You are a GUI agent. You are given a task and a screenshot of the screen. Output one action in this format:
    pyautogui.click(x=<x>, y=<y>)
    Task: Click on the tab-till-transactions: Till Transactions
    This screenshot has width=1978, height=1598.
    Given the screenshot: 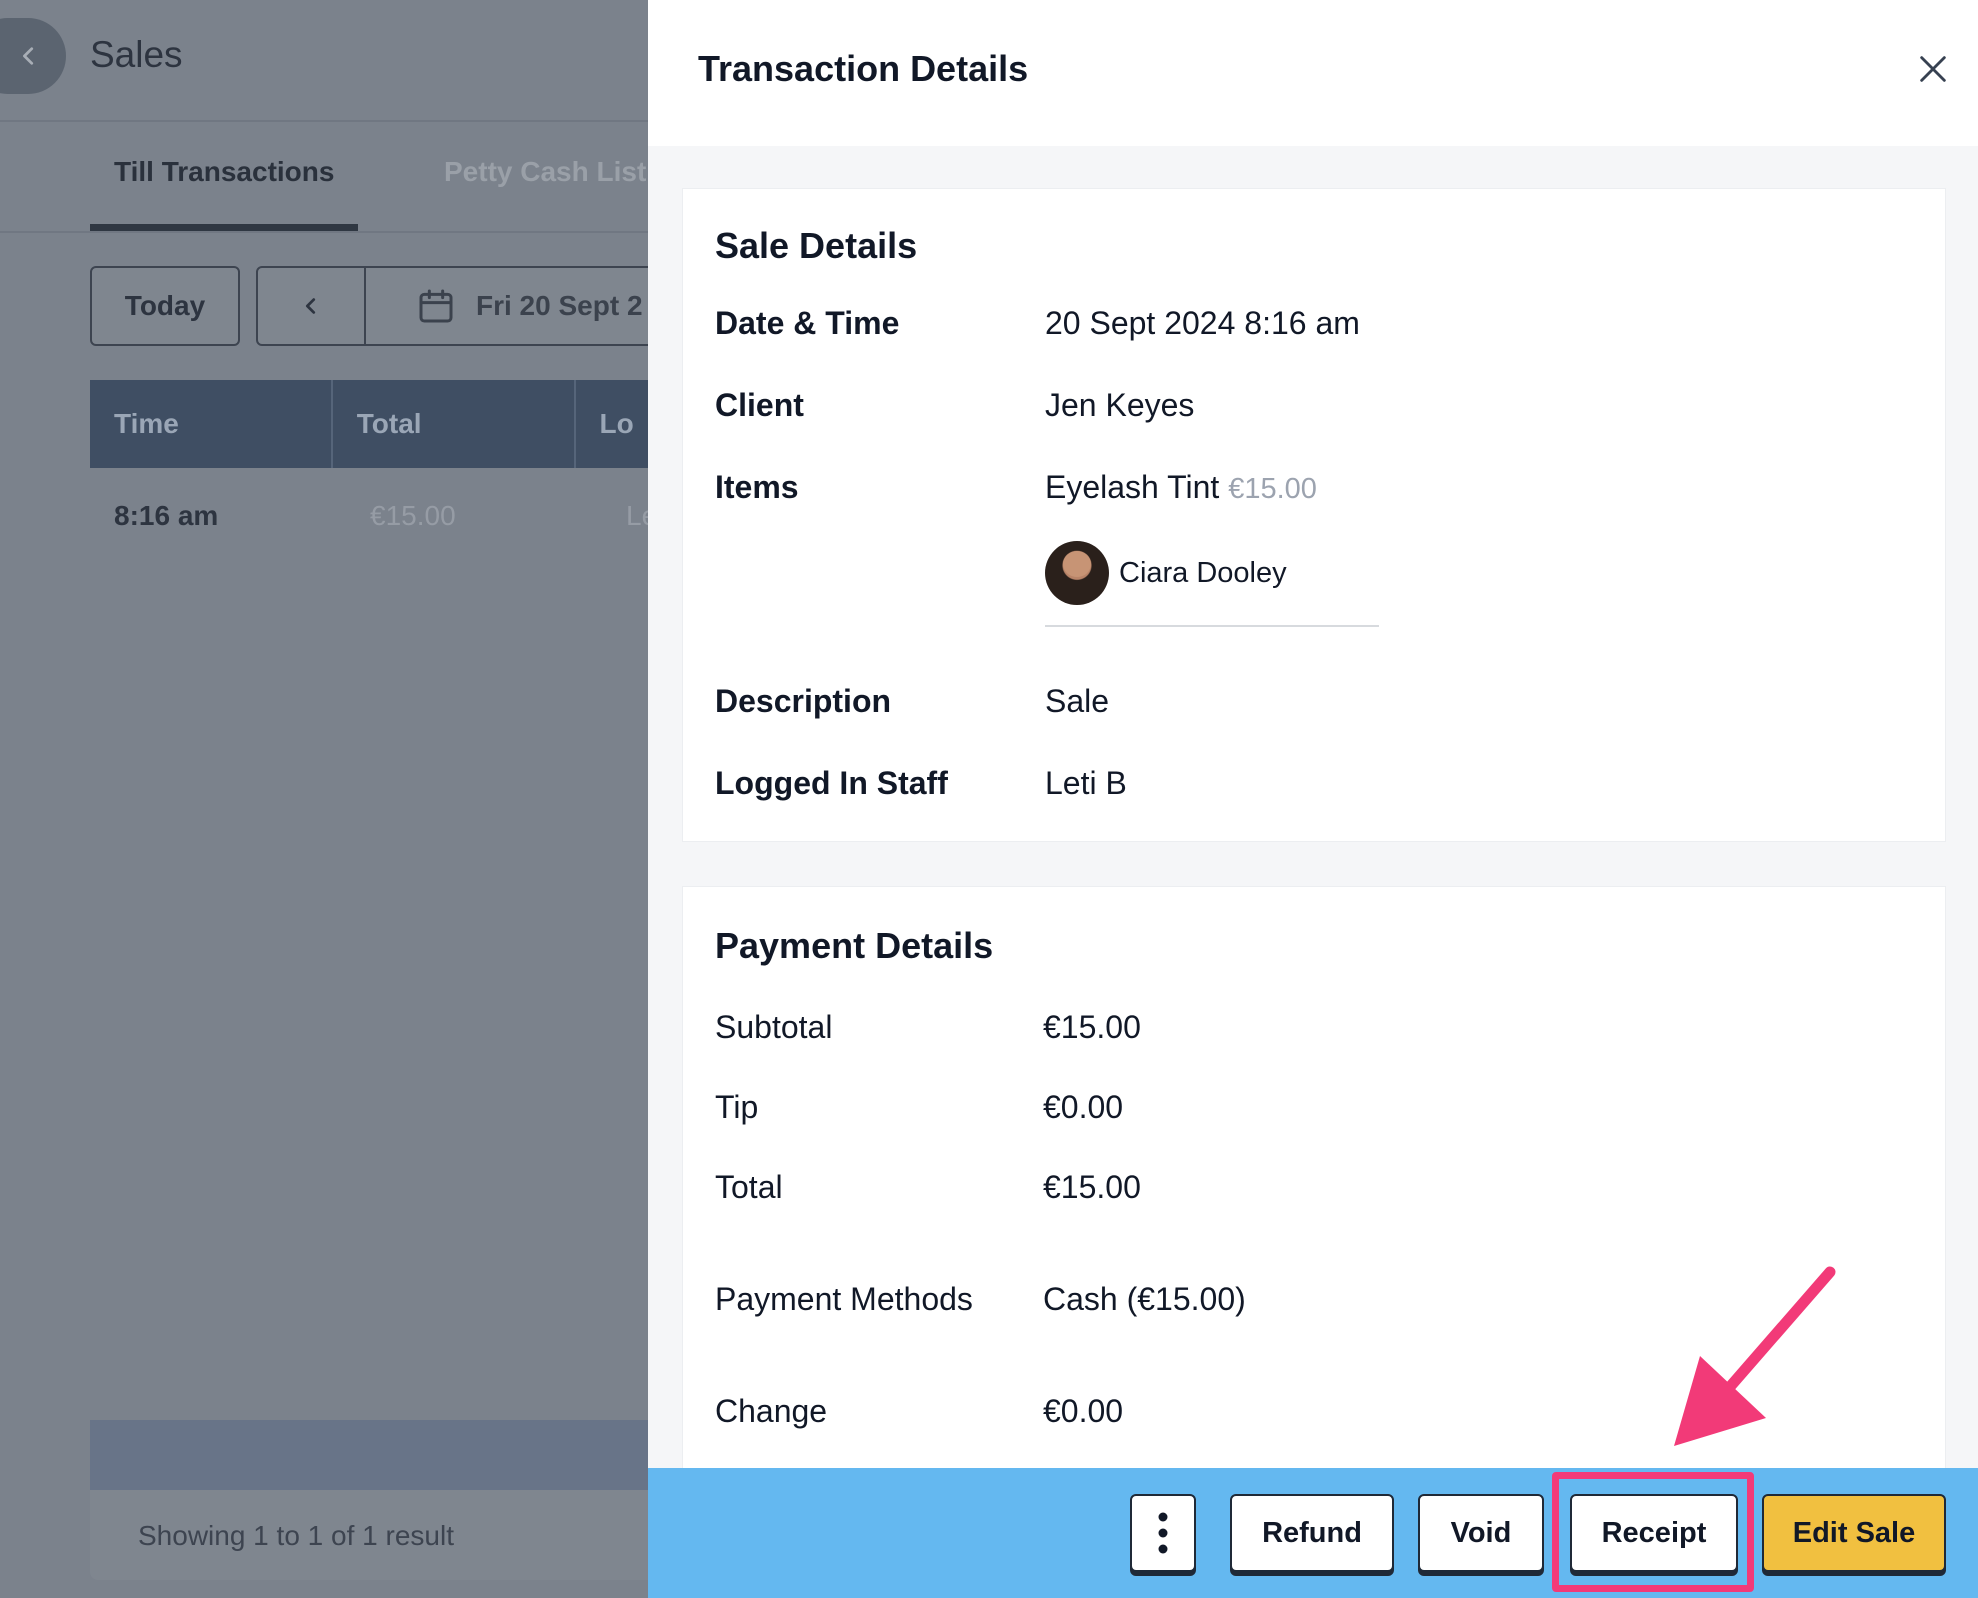 What is the action you would take?
    pyautogui.click(x=224, y=172)
    